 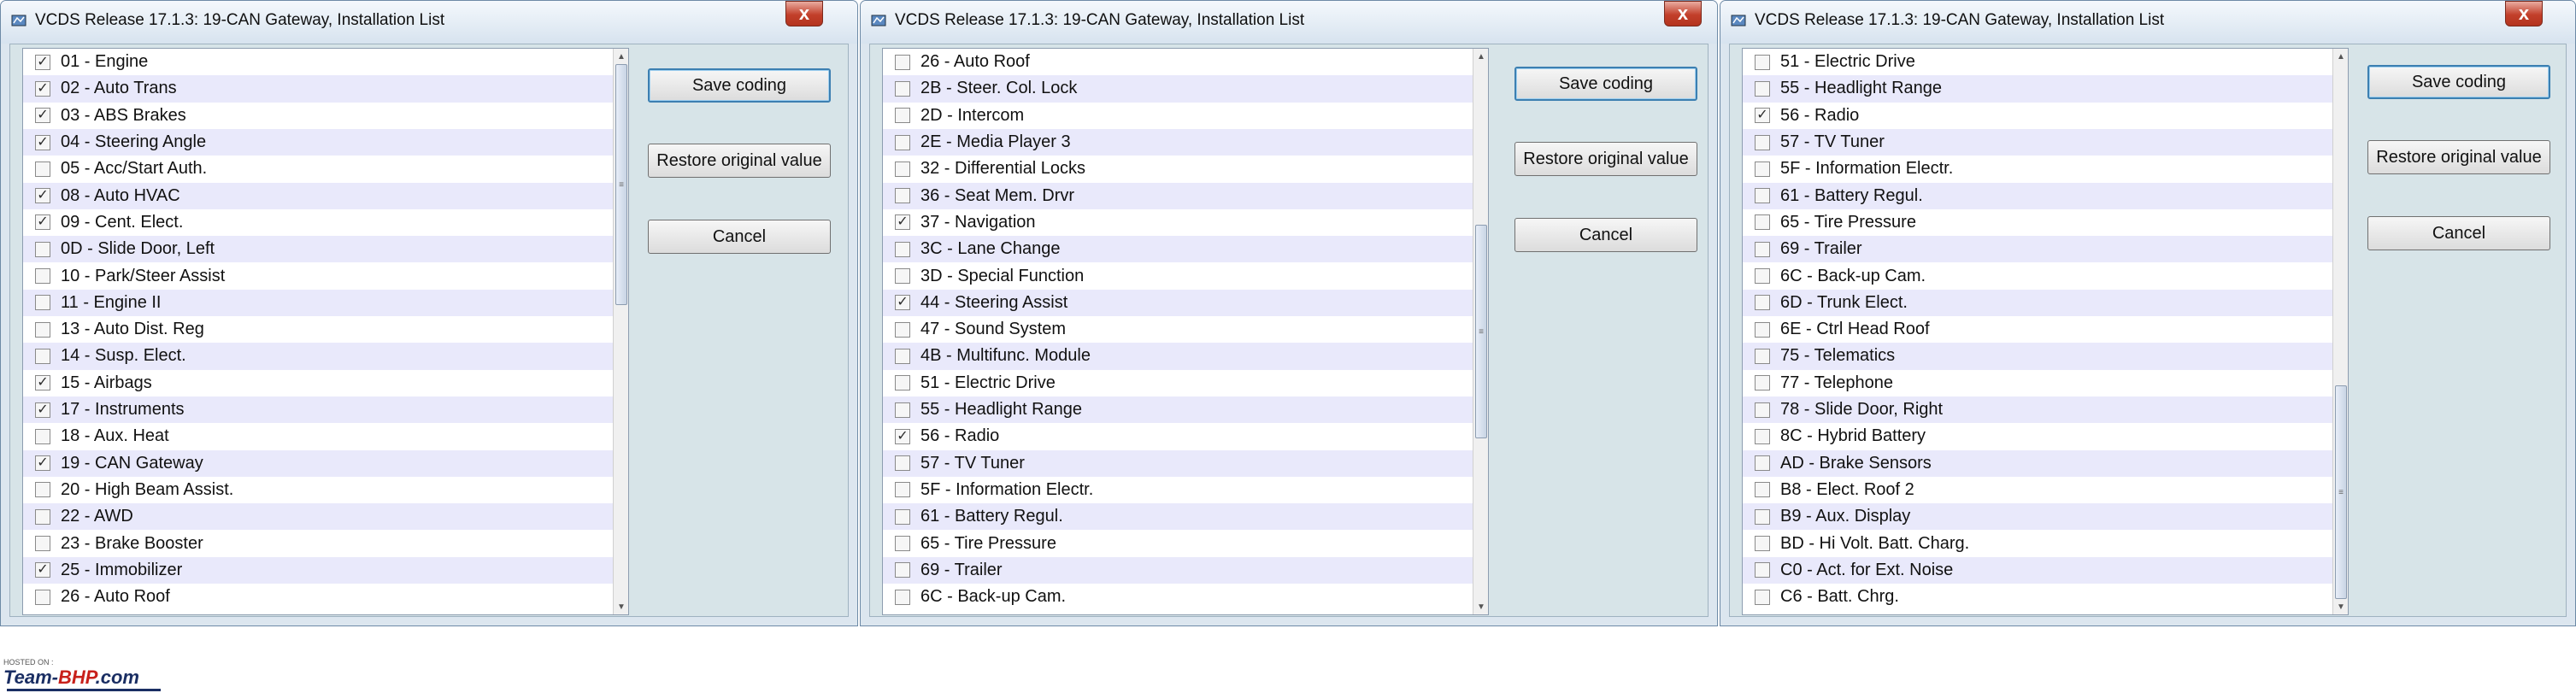 What do you see at coordinates (1178, 89) in the screenshot?
I see `list-item: 2B - Steer. Col. Lock` at bounding box center [1178, 89].